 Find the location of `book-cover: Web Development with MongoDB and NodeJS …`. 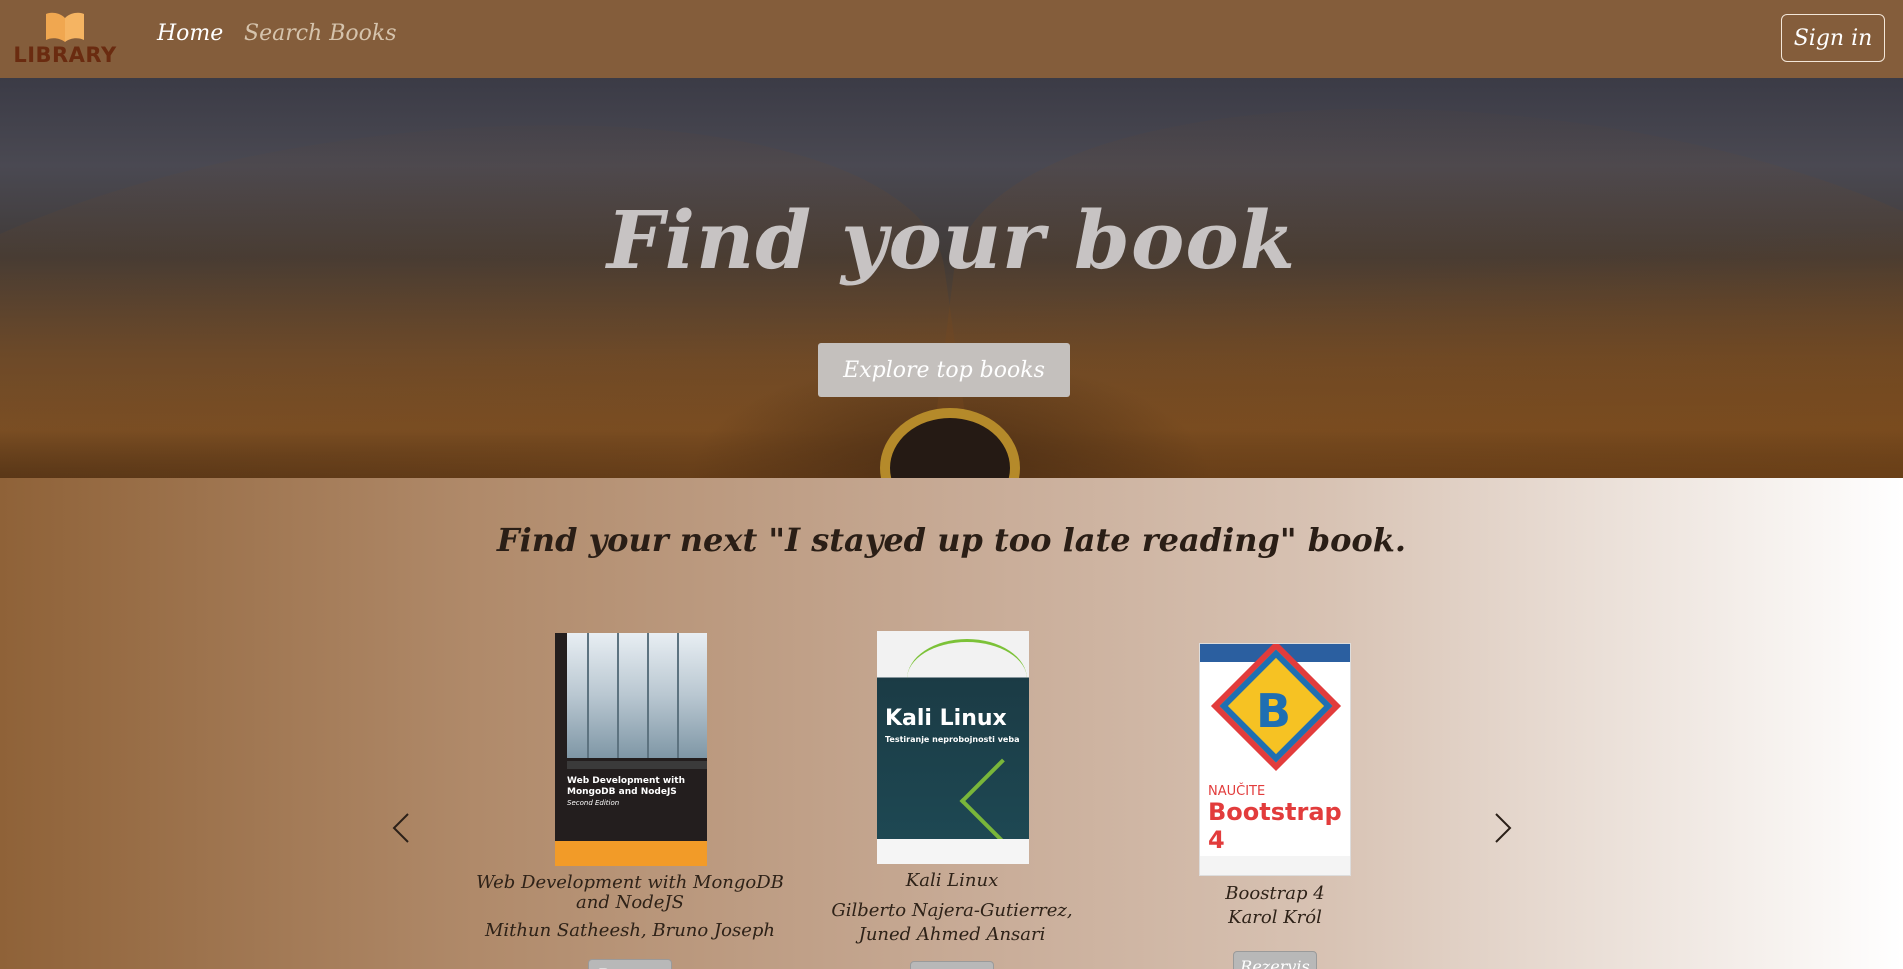

book-cover: Web Development with MongoDB and NodeJS … is located at coordinates (631, 749).